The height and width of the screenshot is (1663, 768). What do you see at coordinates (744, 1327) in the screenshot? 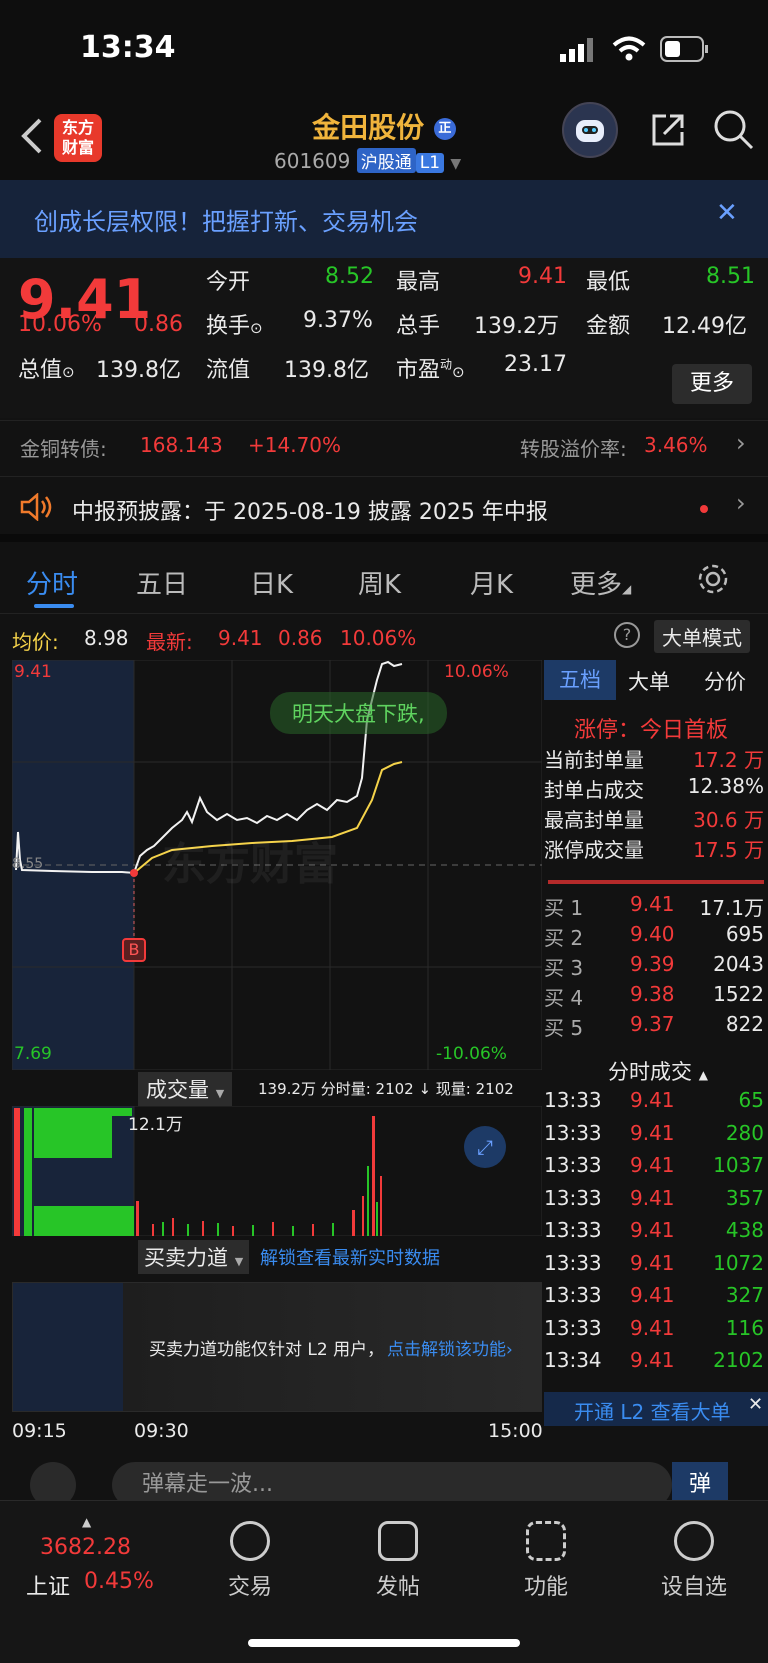
I see `trade-volume: 116` at bounding box center [744, 1327].